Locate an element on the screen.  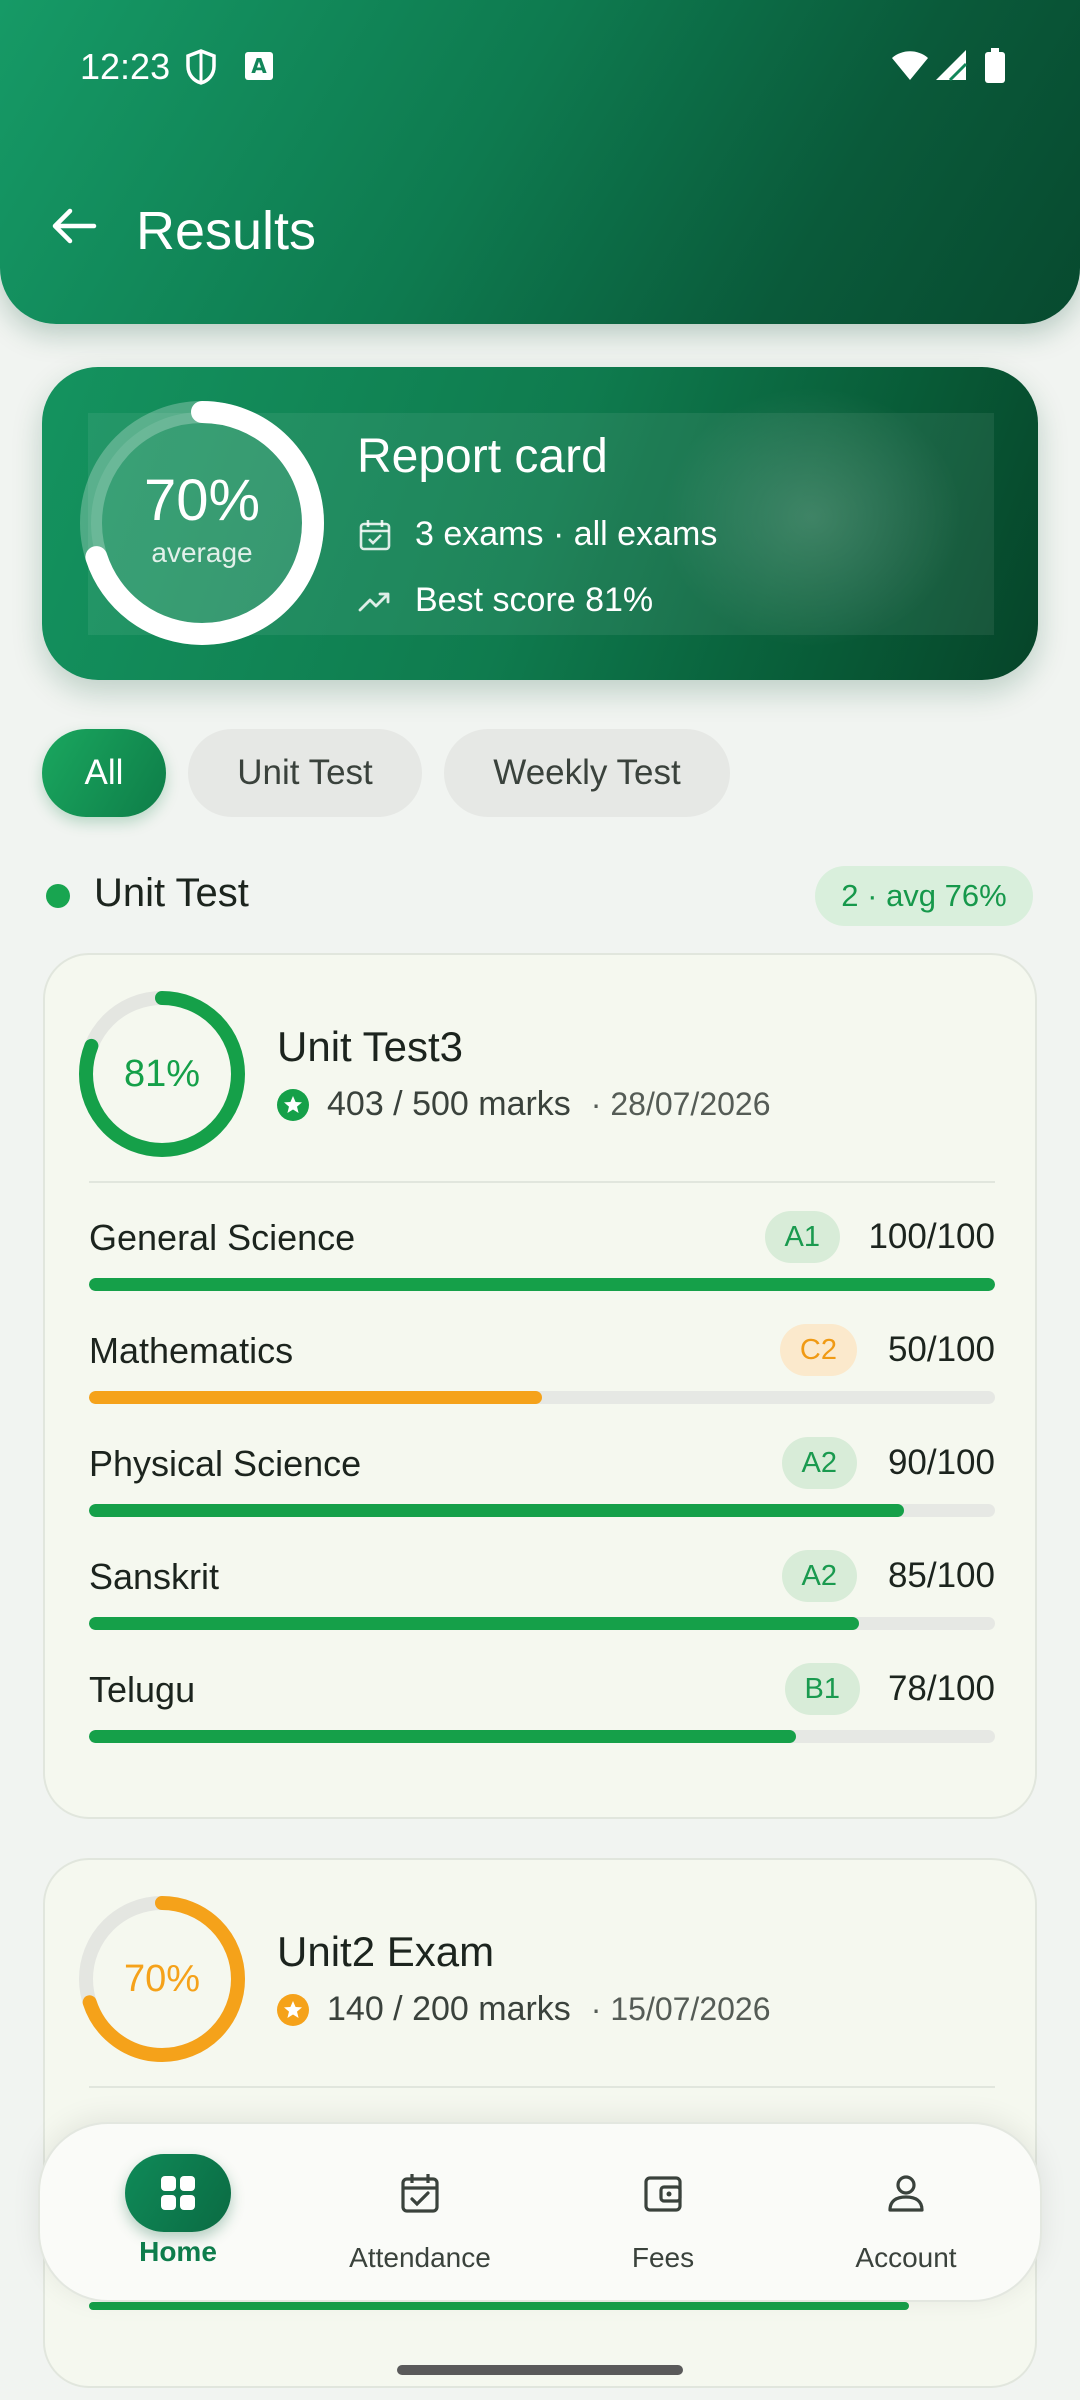
subject-name: Sanskrit is located at coordinates (154, 1576).